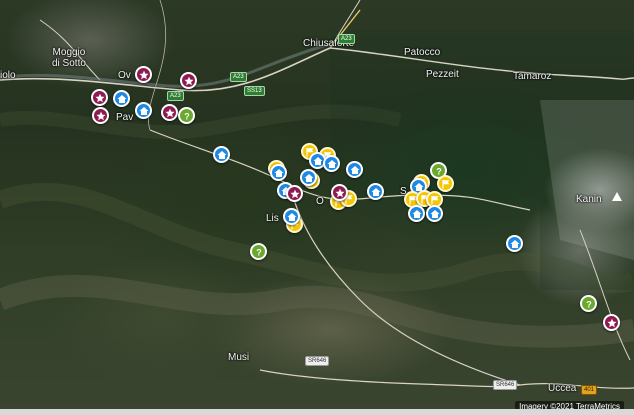 Image resolution: width=634 pixels, height=415 pixels. What do you see at coordinates (254, 91) in the screenshot?
I see `road-shield-ss13: SS13` at bounding box center [254, 91].